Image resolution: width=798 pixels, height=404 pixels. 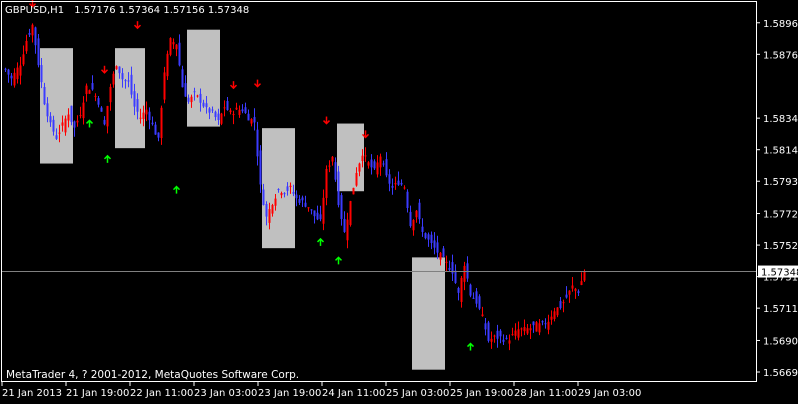 What do you see at coordinates (545, 393) in the screenshot?
I see `x-tick-label: 28 Jan 11:00` at bounding box center [545, 393].